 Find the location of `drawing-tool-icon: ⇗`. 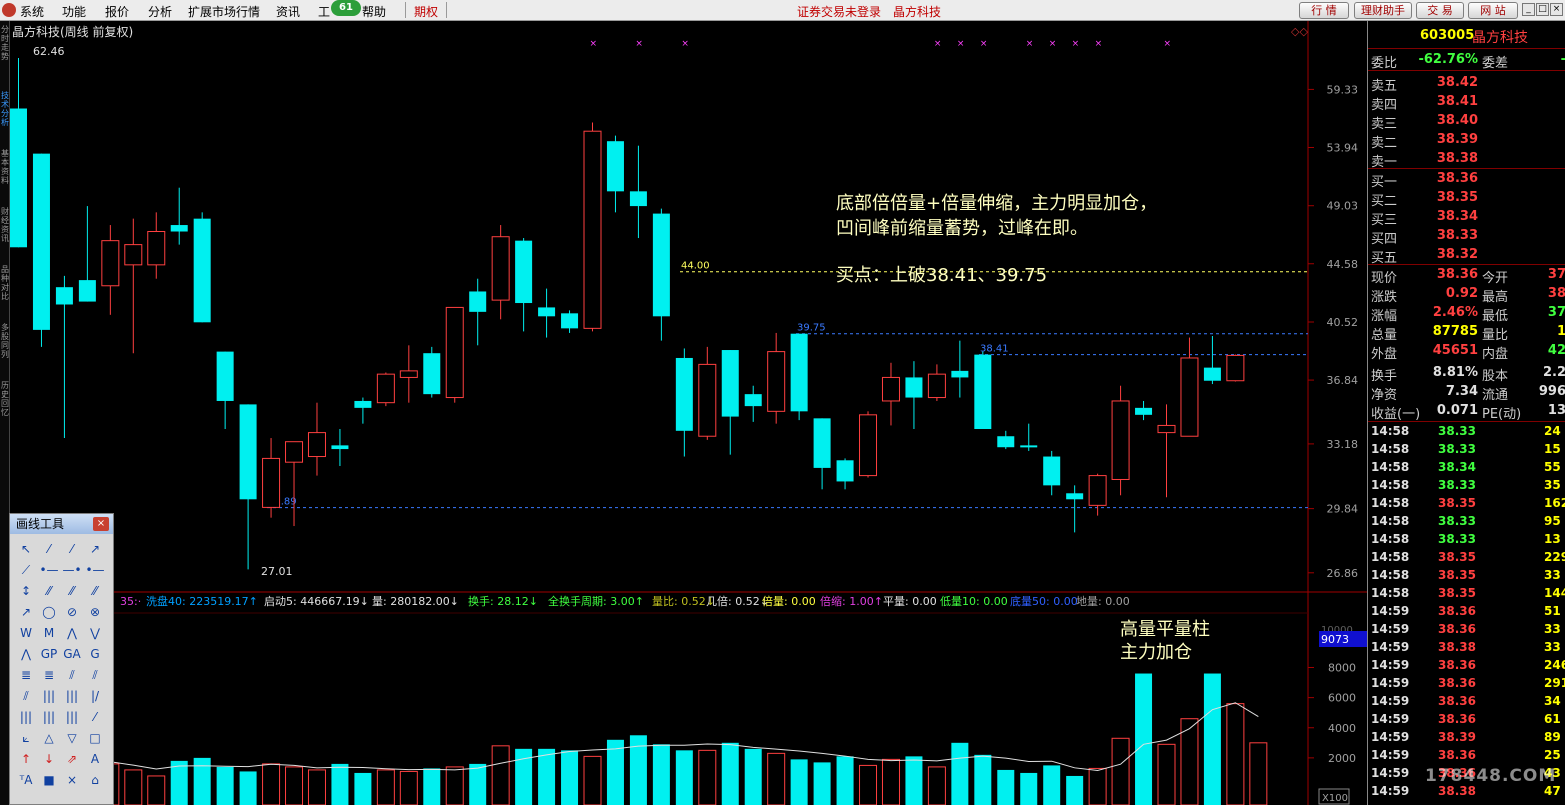

drawing-tool-icon: ⇗ is located at coordinates (72, 759).